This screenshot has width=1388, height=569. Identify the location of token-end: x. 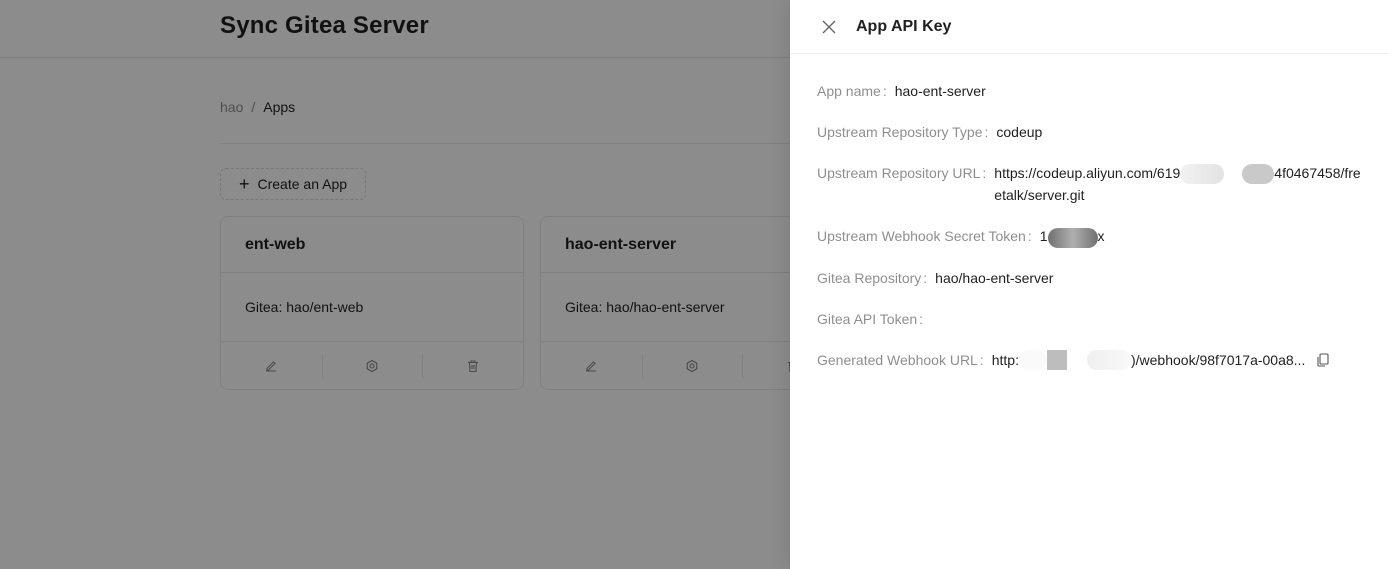
(1101, 236).